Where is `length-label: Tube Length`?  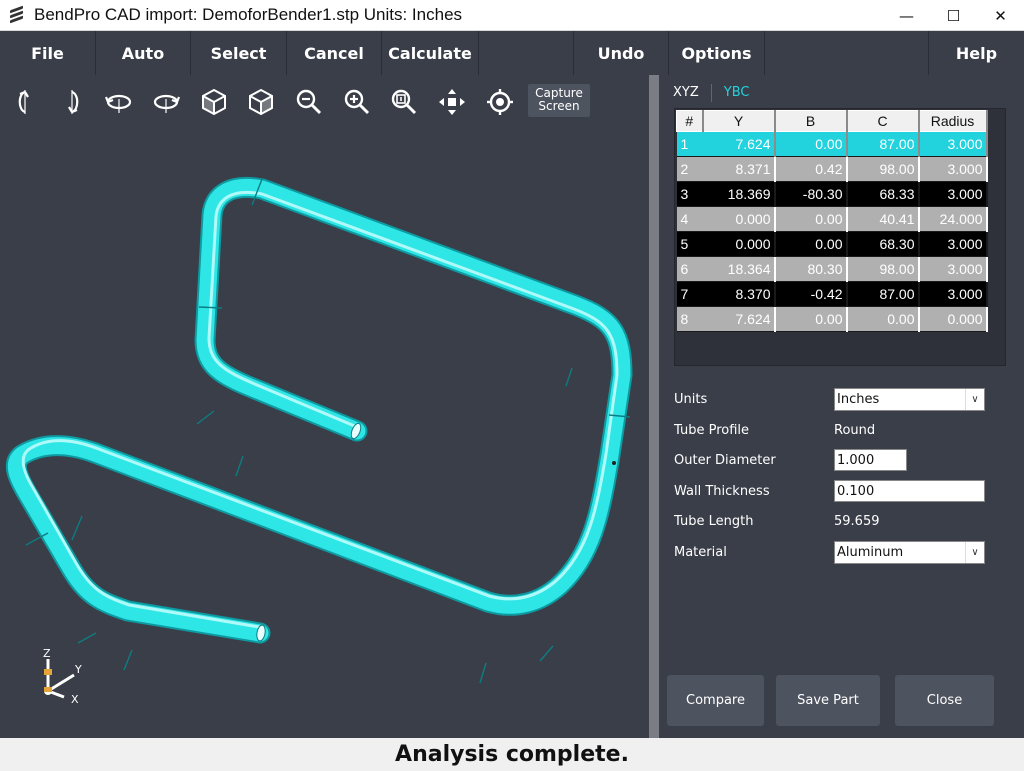 length-label: Tube Length is located at coordinates (714, 521).